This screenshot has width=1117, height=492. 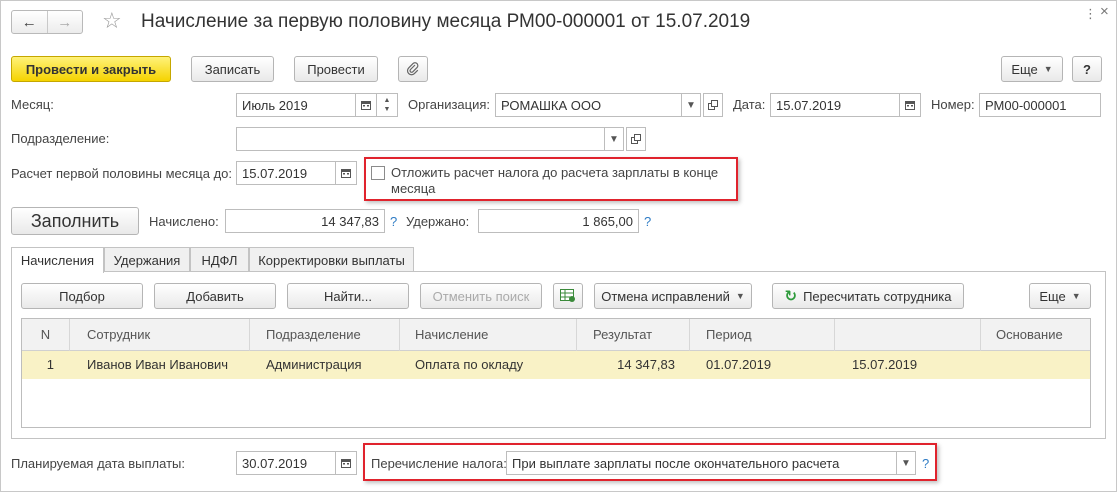 What do you see at coordinates (413, 188) in the screenshot?
I see `postpone-tax-label-line2: месяца` at bounding box center [413, 188].